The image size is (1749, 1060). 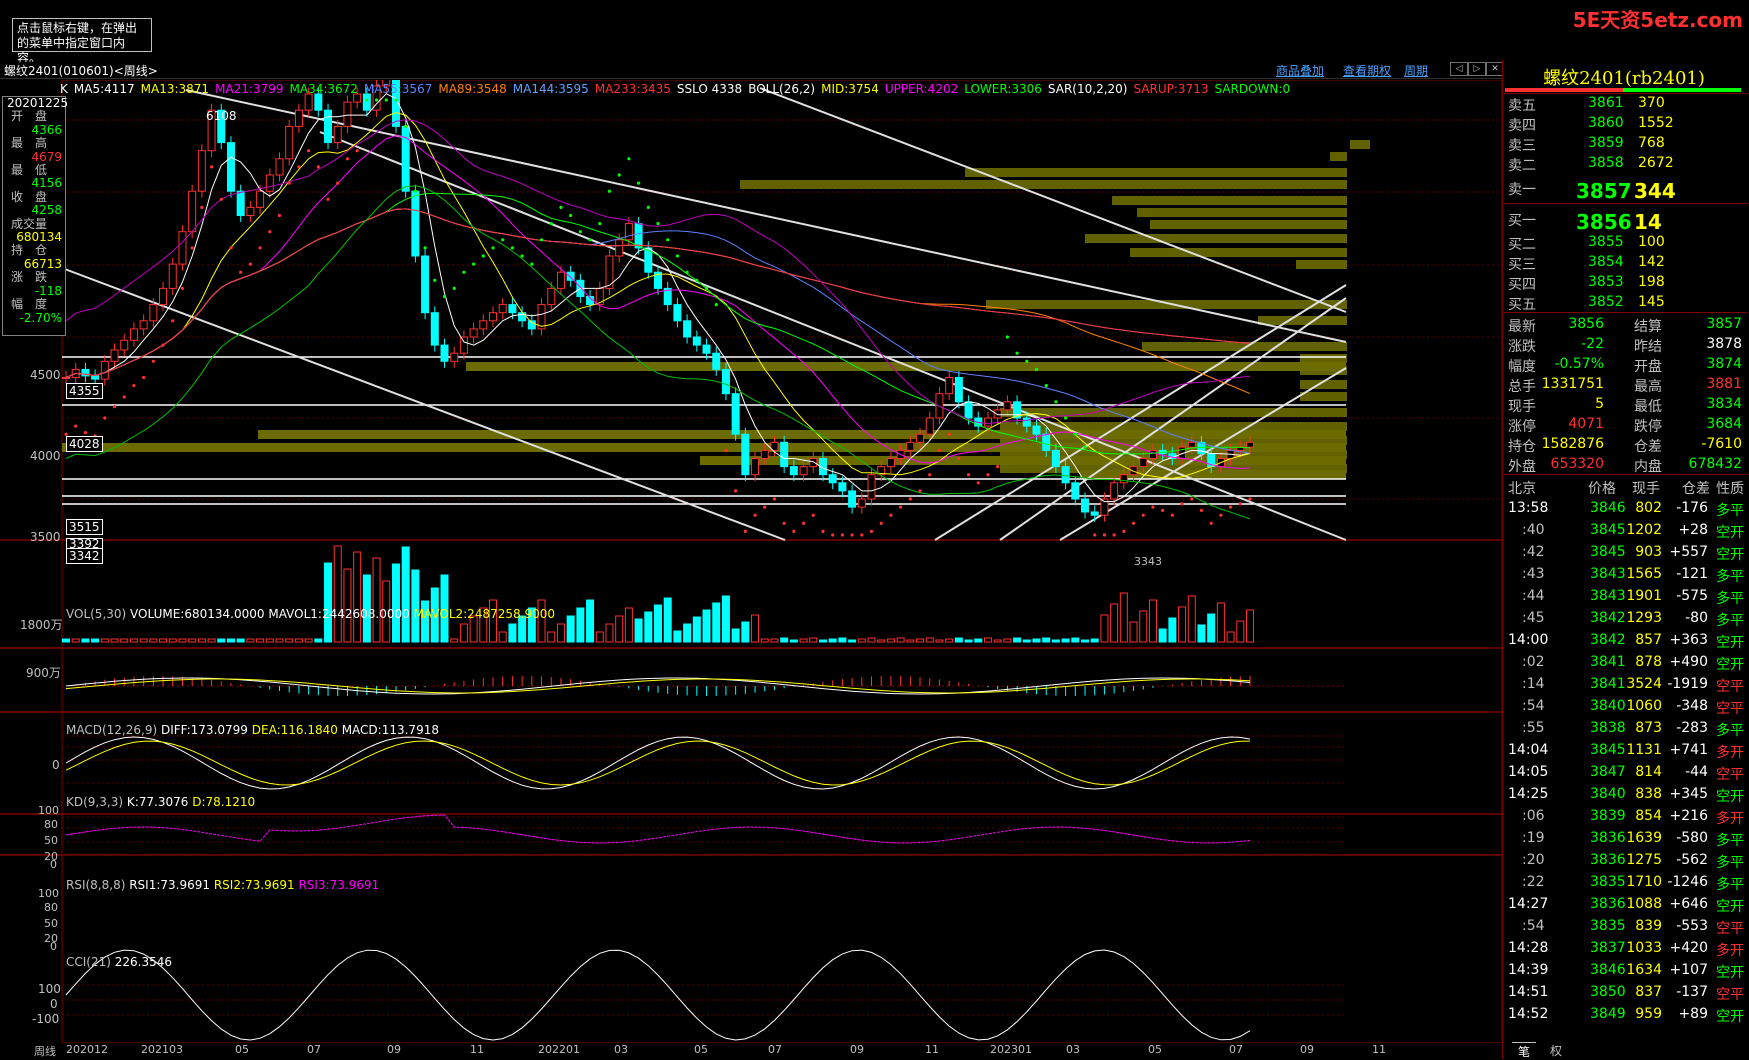 I want to click on info-vol-label: 成交量, so click(x=29, y=223).